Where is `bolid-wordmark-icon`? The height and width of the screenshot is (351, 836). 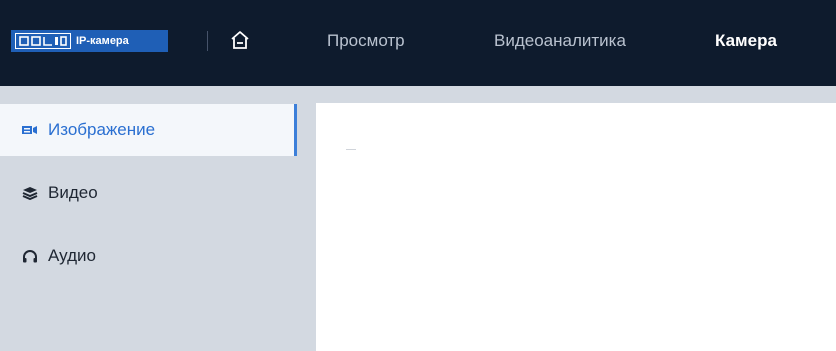
bolid-wordmark-icon is located at coordinates (43, 41).